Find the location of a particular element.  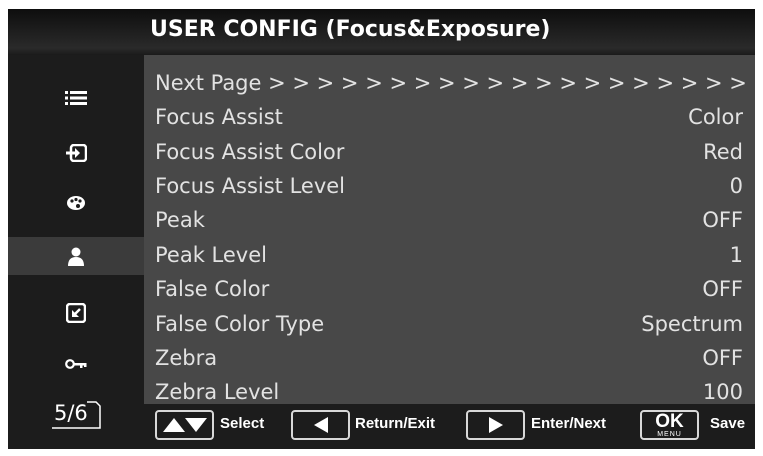

palette-icon is located at coordinates (76, 203).